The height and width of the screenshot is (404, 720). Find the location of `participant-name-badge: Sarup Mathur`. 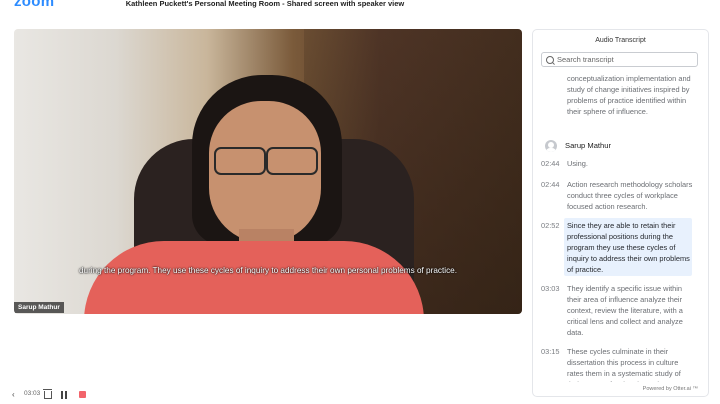

participant-name-badge: Sarup Mathur is located at coordinates (39, 307).